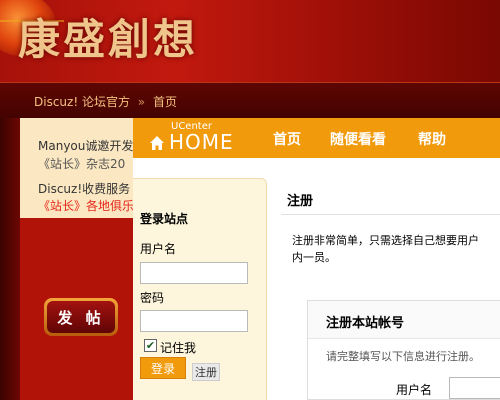 The image size is (500, 400). Describe the element at coordinates (300, 201) in the screenshot. I see `register-title: 注册` at that location.